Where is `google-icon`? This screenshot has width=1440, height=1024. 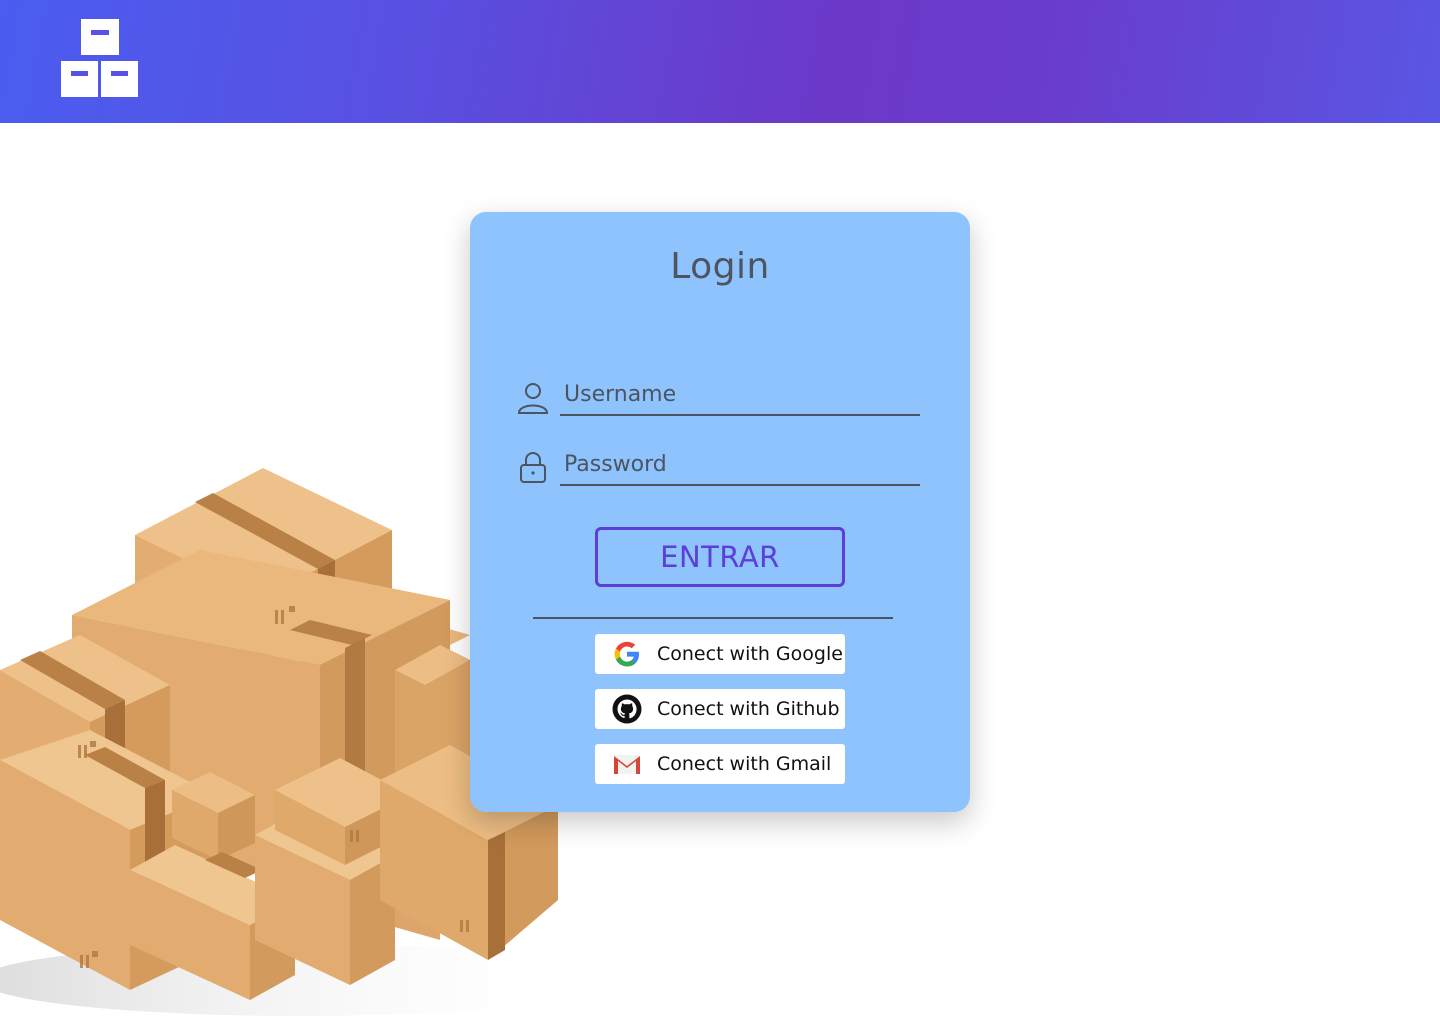 google-icon is located at coordinates (627, 654).